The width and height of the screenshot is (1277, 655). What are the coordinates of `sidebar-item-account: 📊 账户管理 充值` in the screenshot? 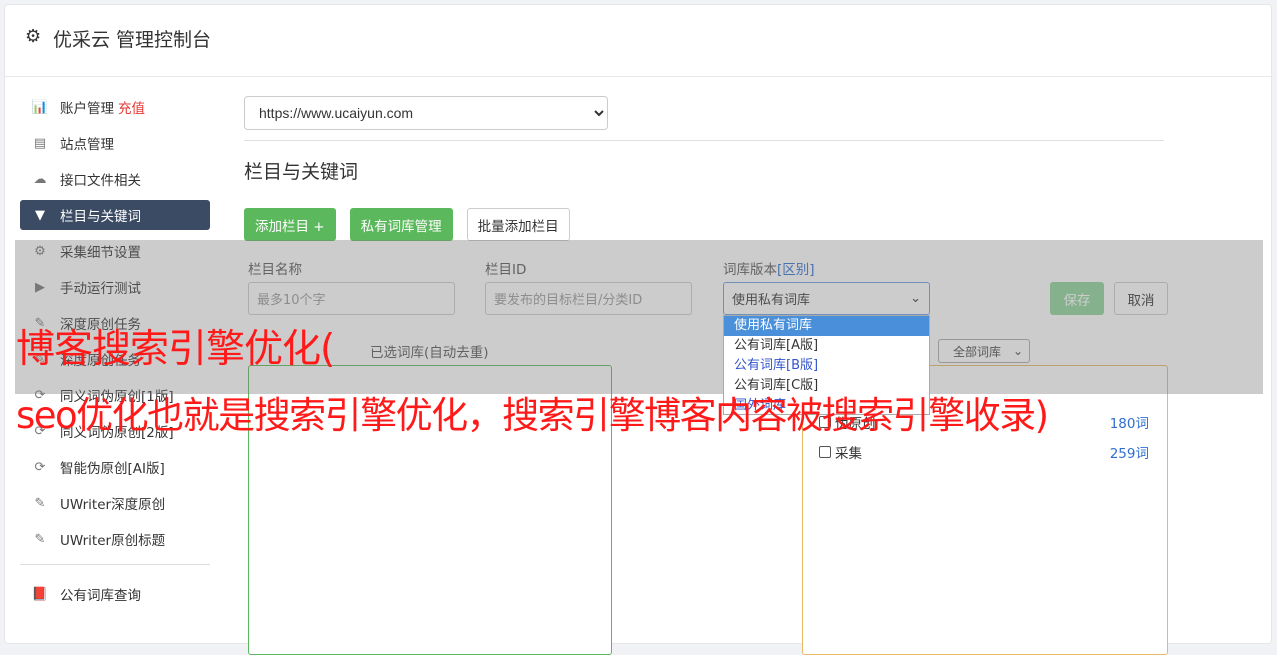 It's located at (115, 107).